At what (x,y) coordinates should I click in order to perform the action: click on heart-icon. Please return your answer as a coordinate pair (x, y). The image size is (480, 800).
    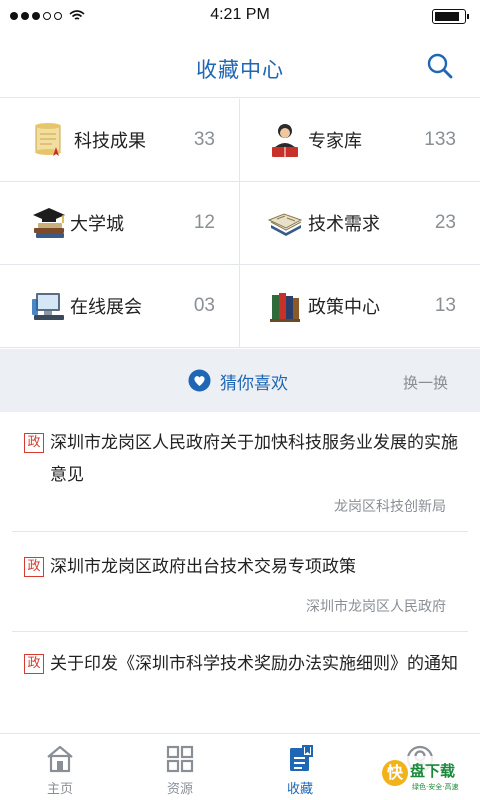
    Looking at the image, I should click on (199, 380).